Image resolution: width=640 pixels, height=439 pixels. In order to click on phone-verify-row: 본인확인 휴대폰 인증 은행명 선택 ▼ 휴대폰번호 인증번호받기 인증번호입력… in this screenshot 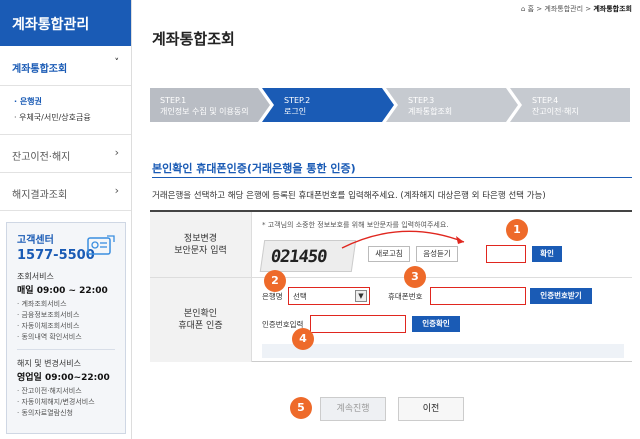, I will do `click(391, 320)`.